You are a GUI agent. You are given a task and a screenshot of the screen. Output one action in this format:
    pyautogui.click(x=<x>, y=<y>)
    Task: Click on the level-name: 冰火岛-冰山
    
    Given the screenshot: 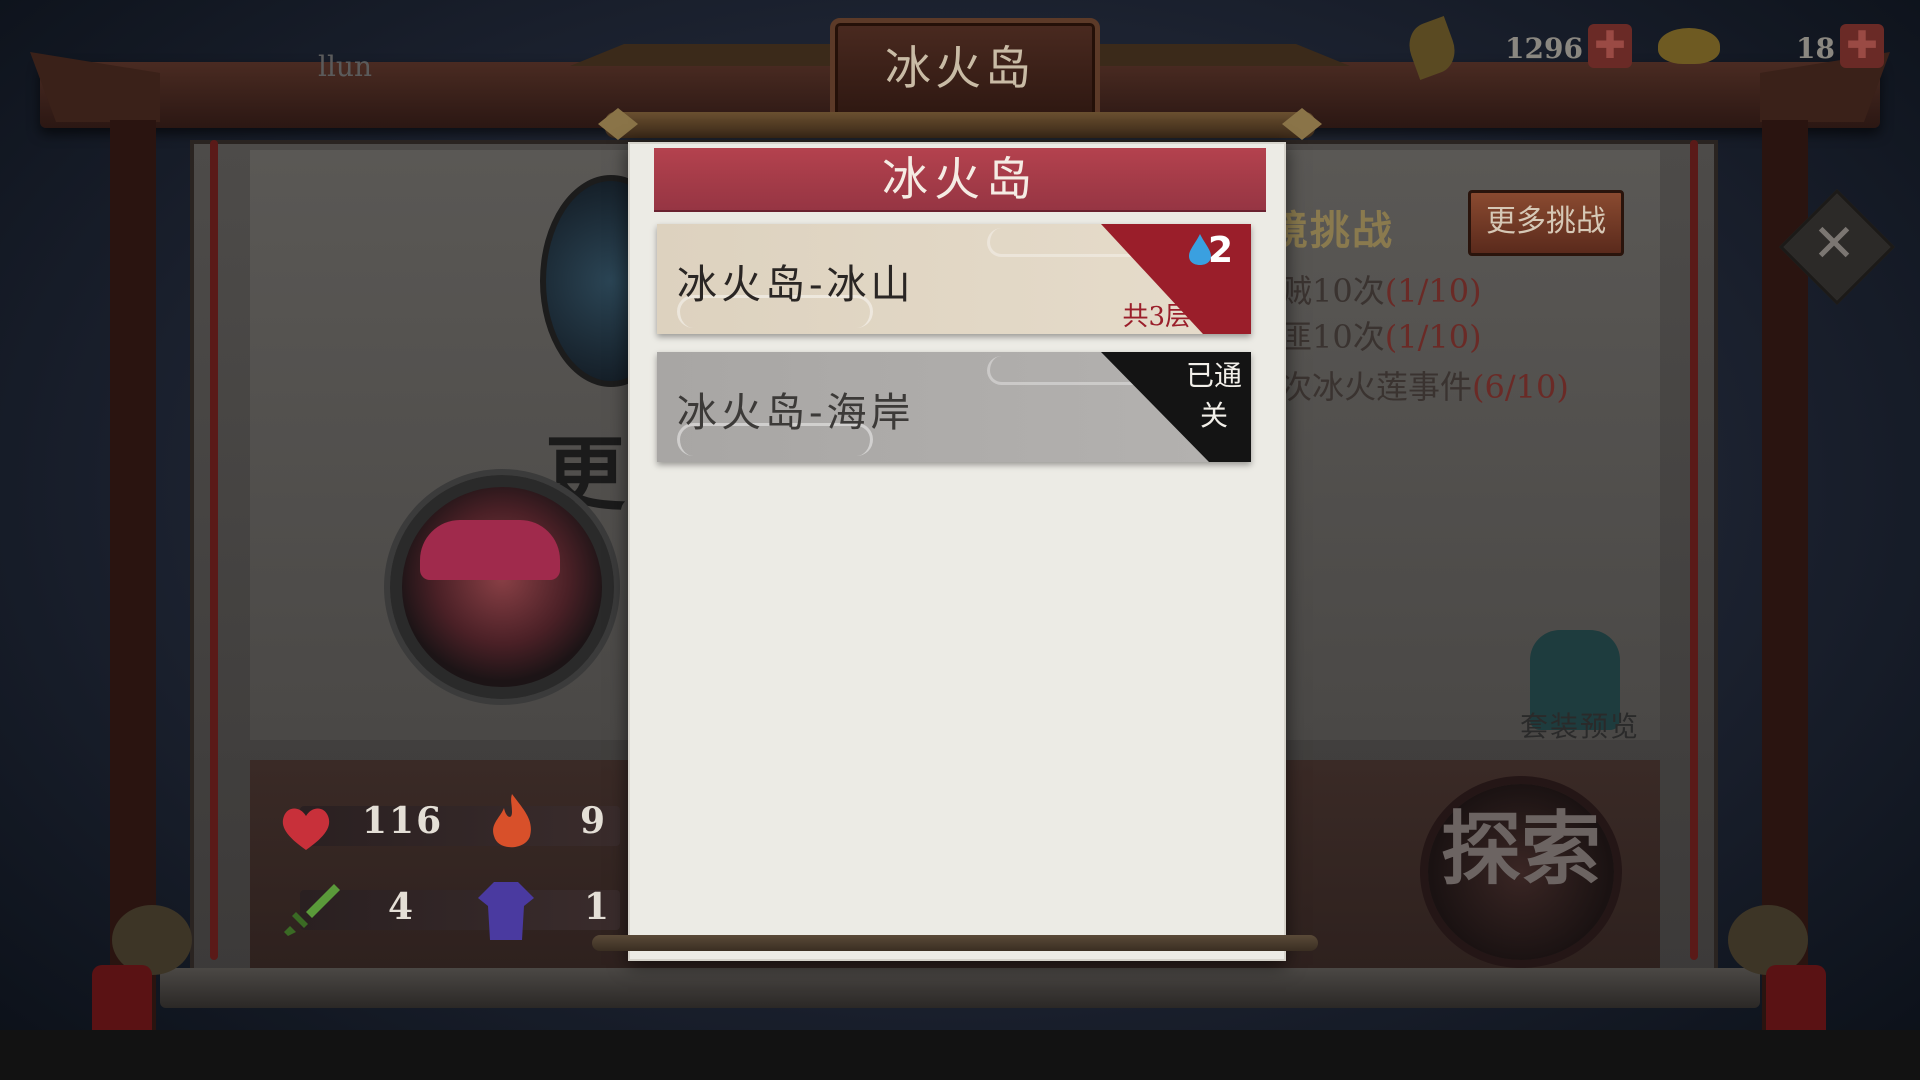 What is the action you would take?
    pyautogui.click(x=796, y=285)
    